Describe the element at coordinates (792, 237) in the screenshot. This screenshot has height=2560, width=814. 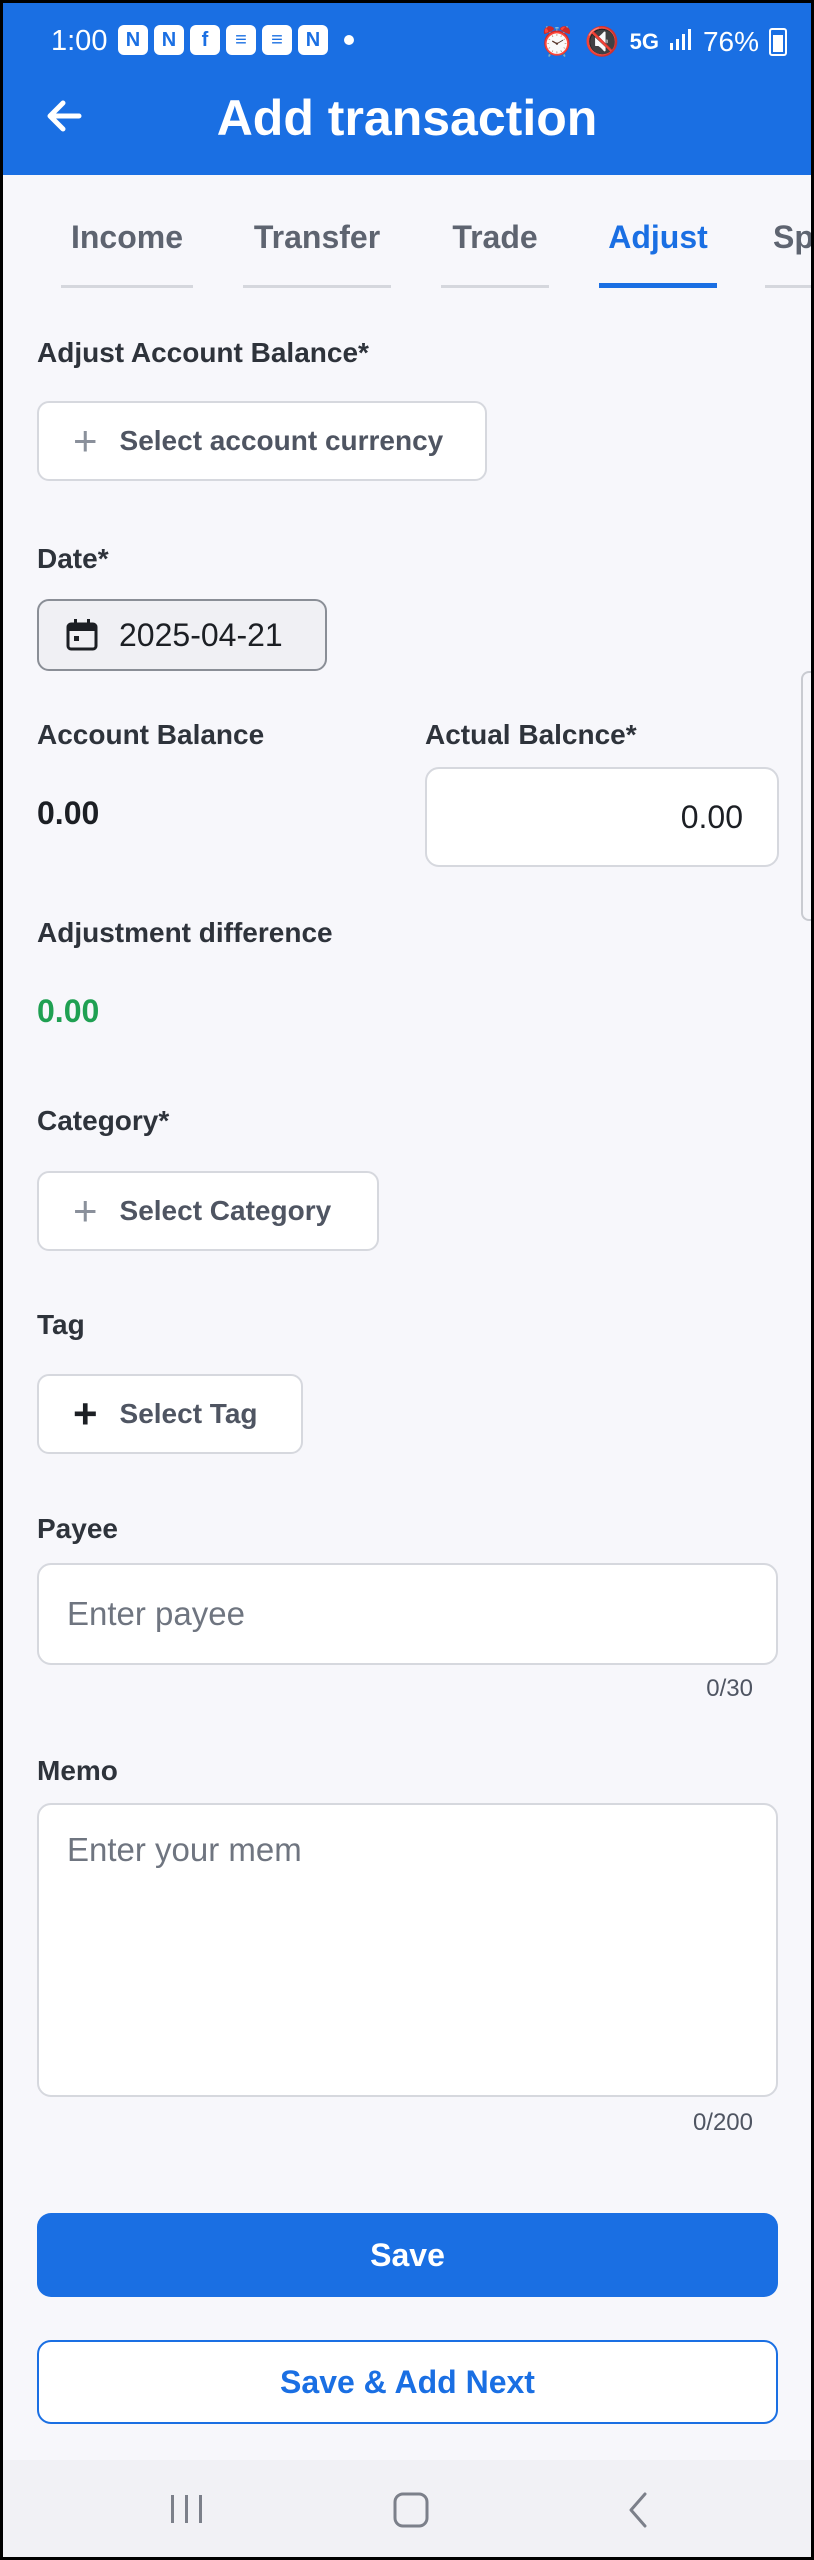
I see `tab-partial: Sp` at that location.